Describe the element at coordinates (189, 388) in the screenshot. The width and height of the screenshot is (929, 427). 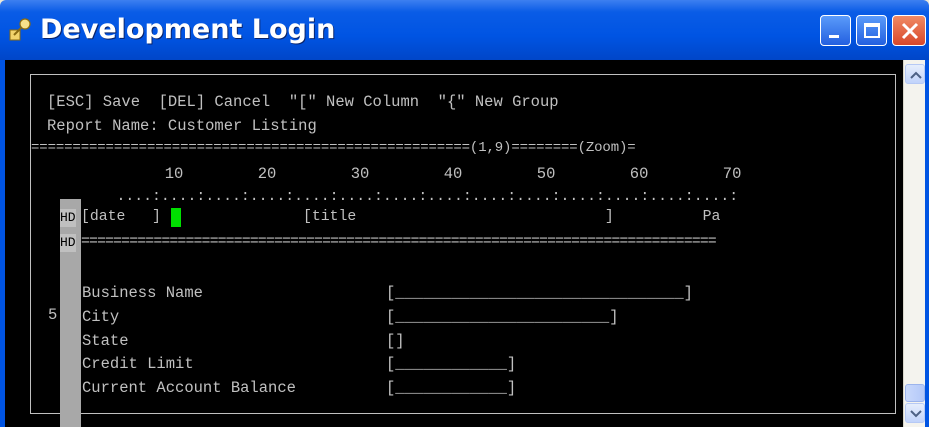
I see `field-label: Current Account Balance` at that location.